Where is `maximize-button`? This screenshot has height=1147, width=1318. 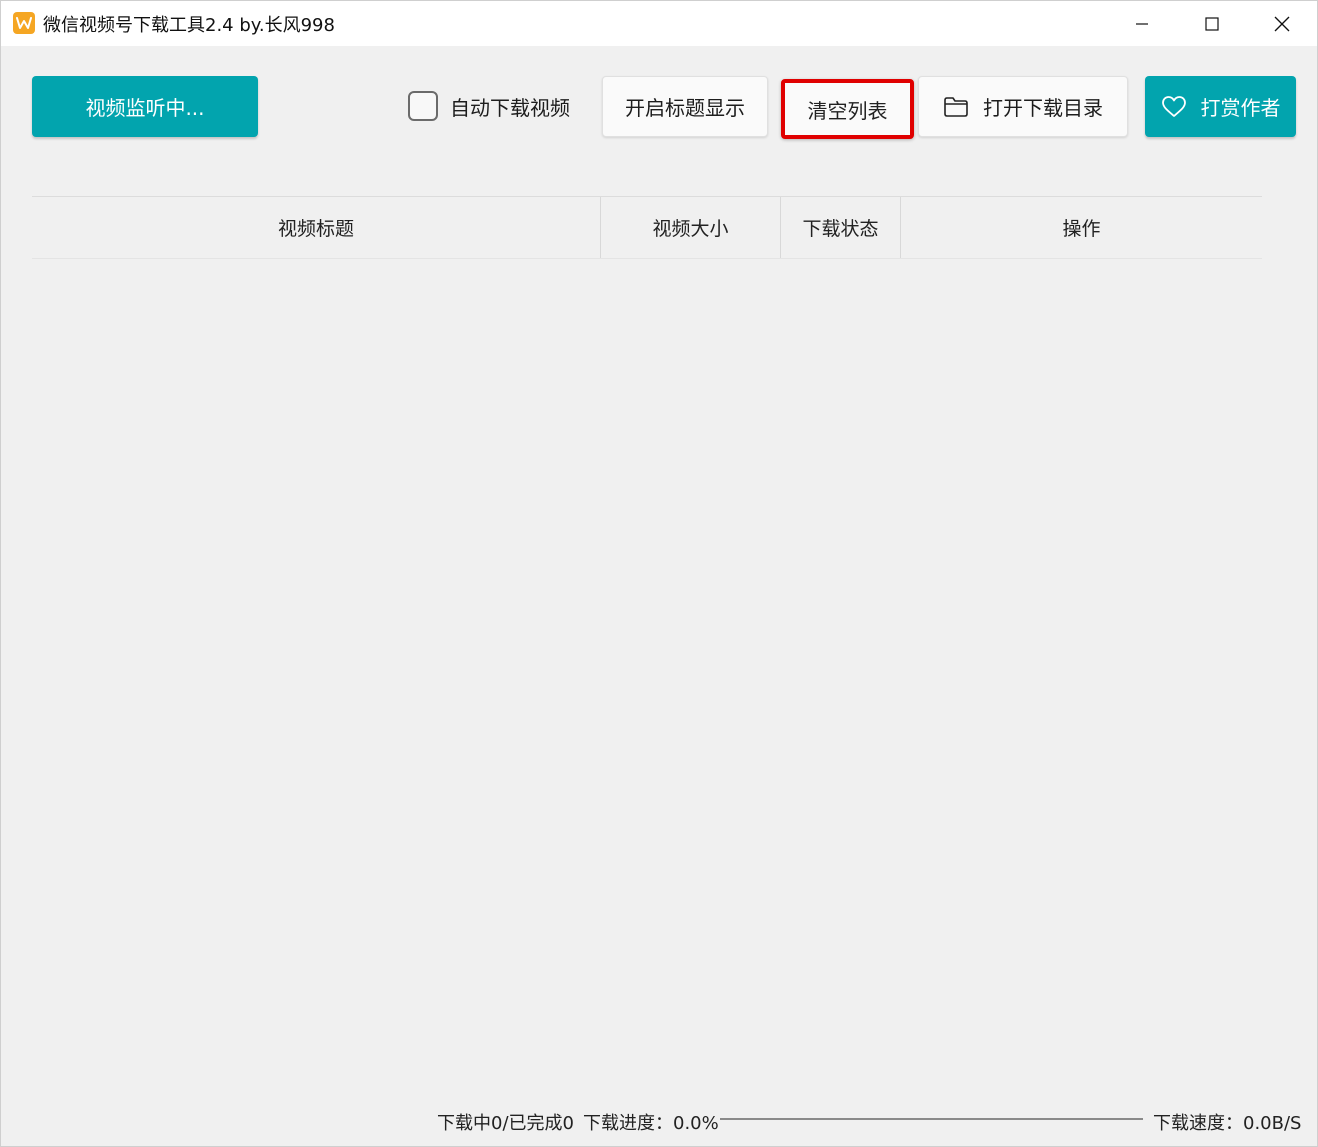
maximize-button is located at coordinates (1212, 23).